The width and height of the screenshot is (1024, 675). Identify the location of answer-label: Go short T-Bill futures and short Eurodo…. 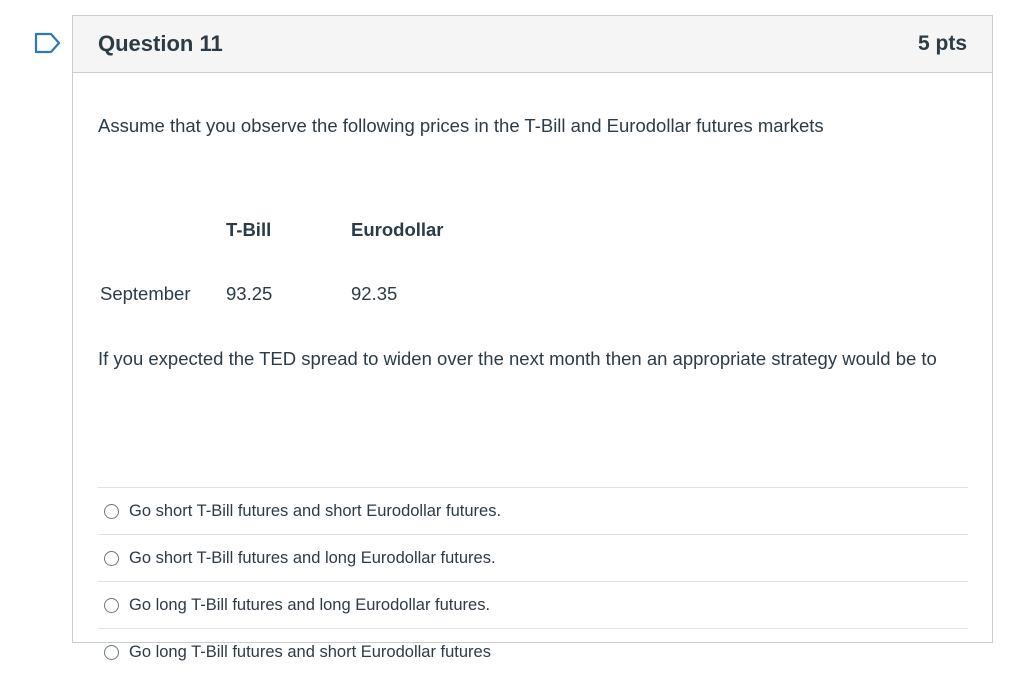
(315, 510).